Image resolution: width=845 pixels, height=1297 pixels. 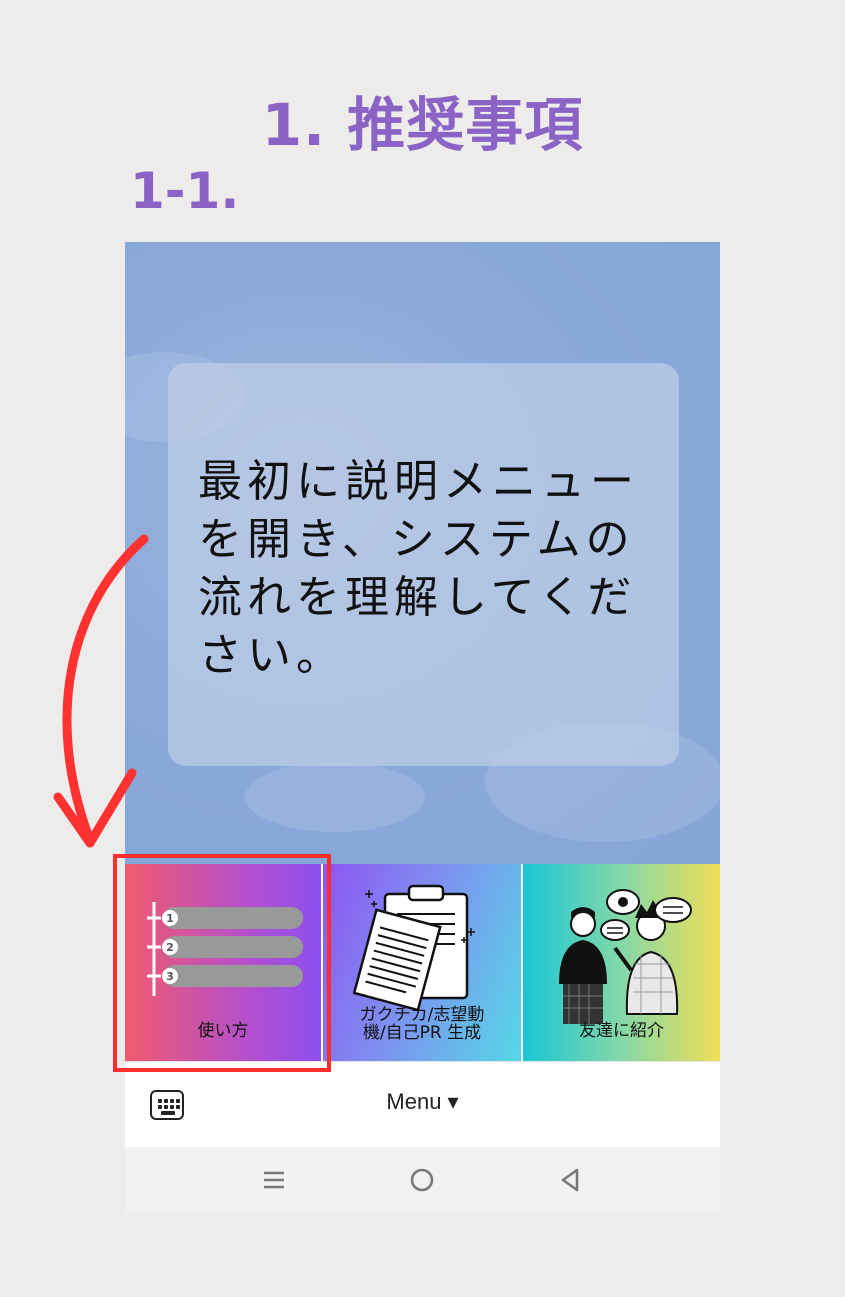 I want to click on chat-bottom-bar: Menu ▾, so click(x=422, y=1104).